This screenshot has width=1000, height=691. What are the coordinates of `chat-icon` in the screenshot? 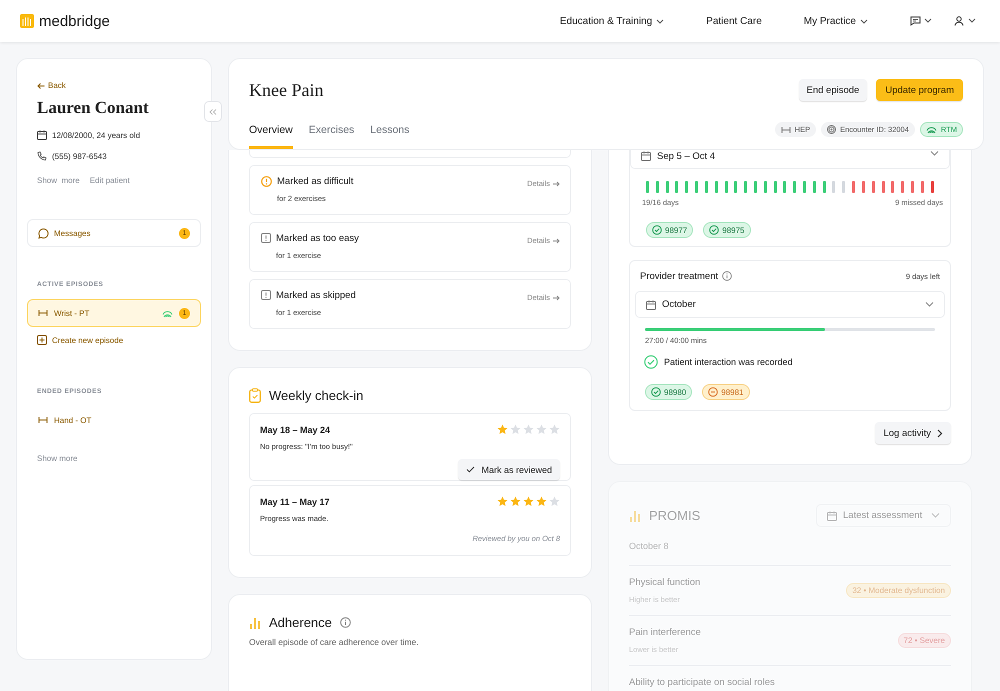 It's located at (43, 233).